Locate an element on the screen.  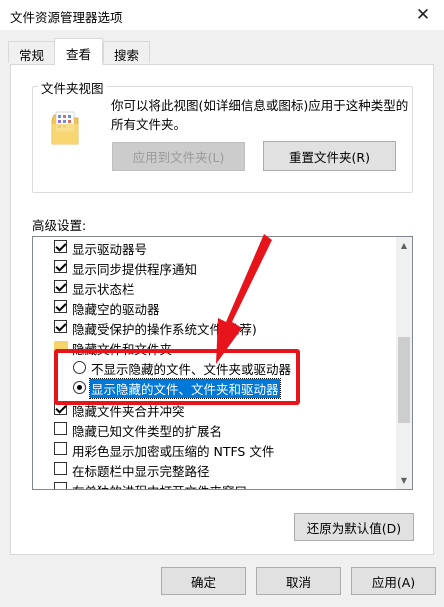
list-item: 显示驱动器号 is located at coordinates (215, 247).